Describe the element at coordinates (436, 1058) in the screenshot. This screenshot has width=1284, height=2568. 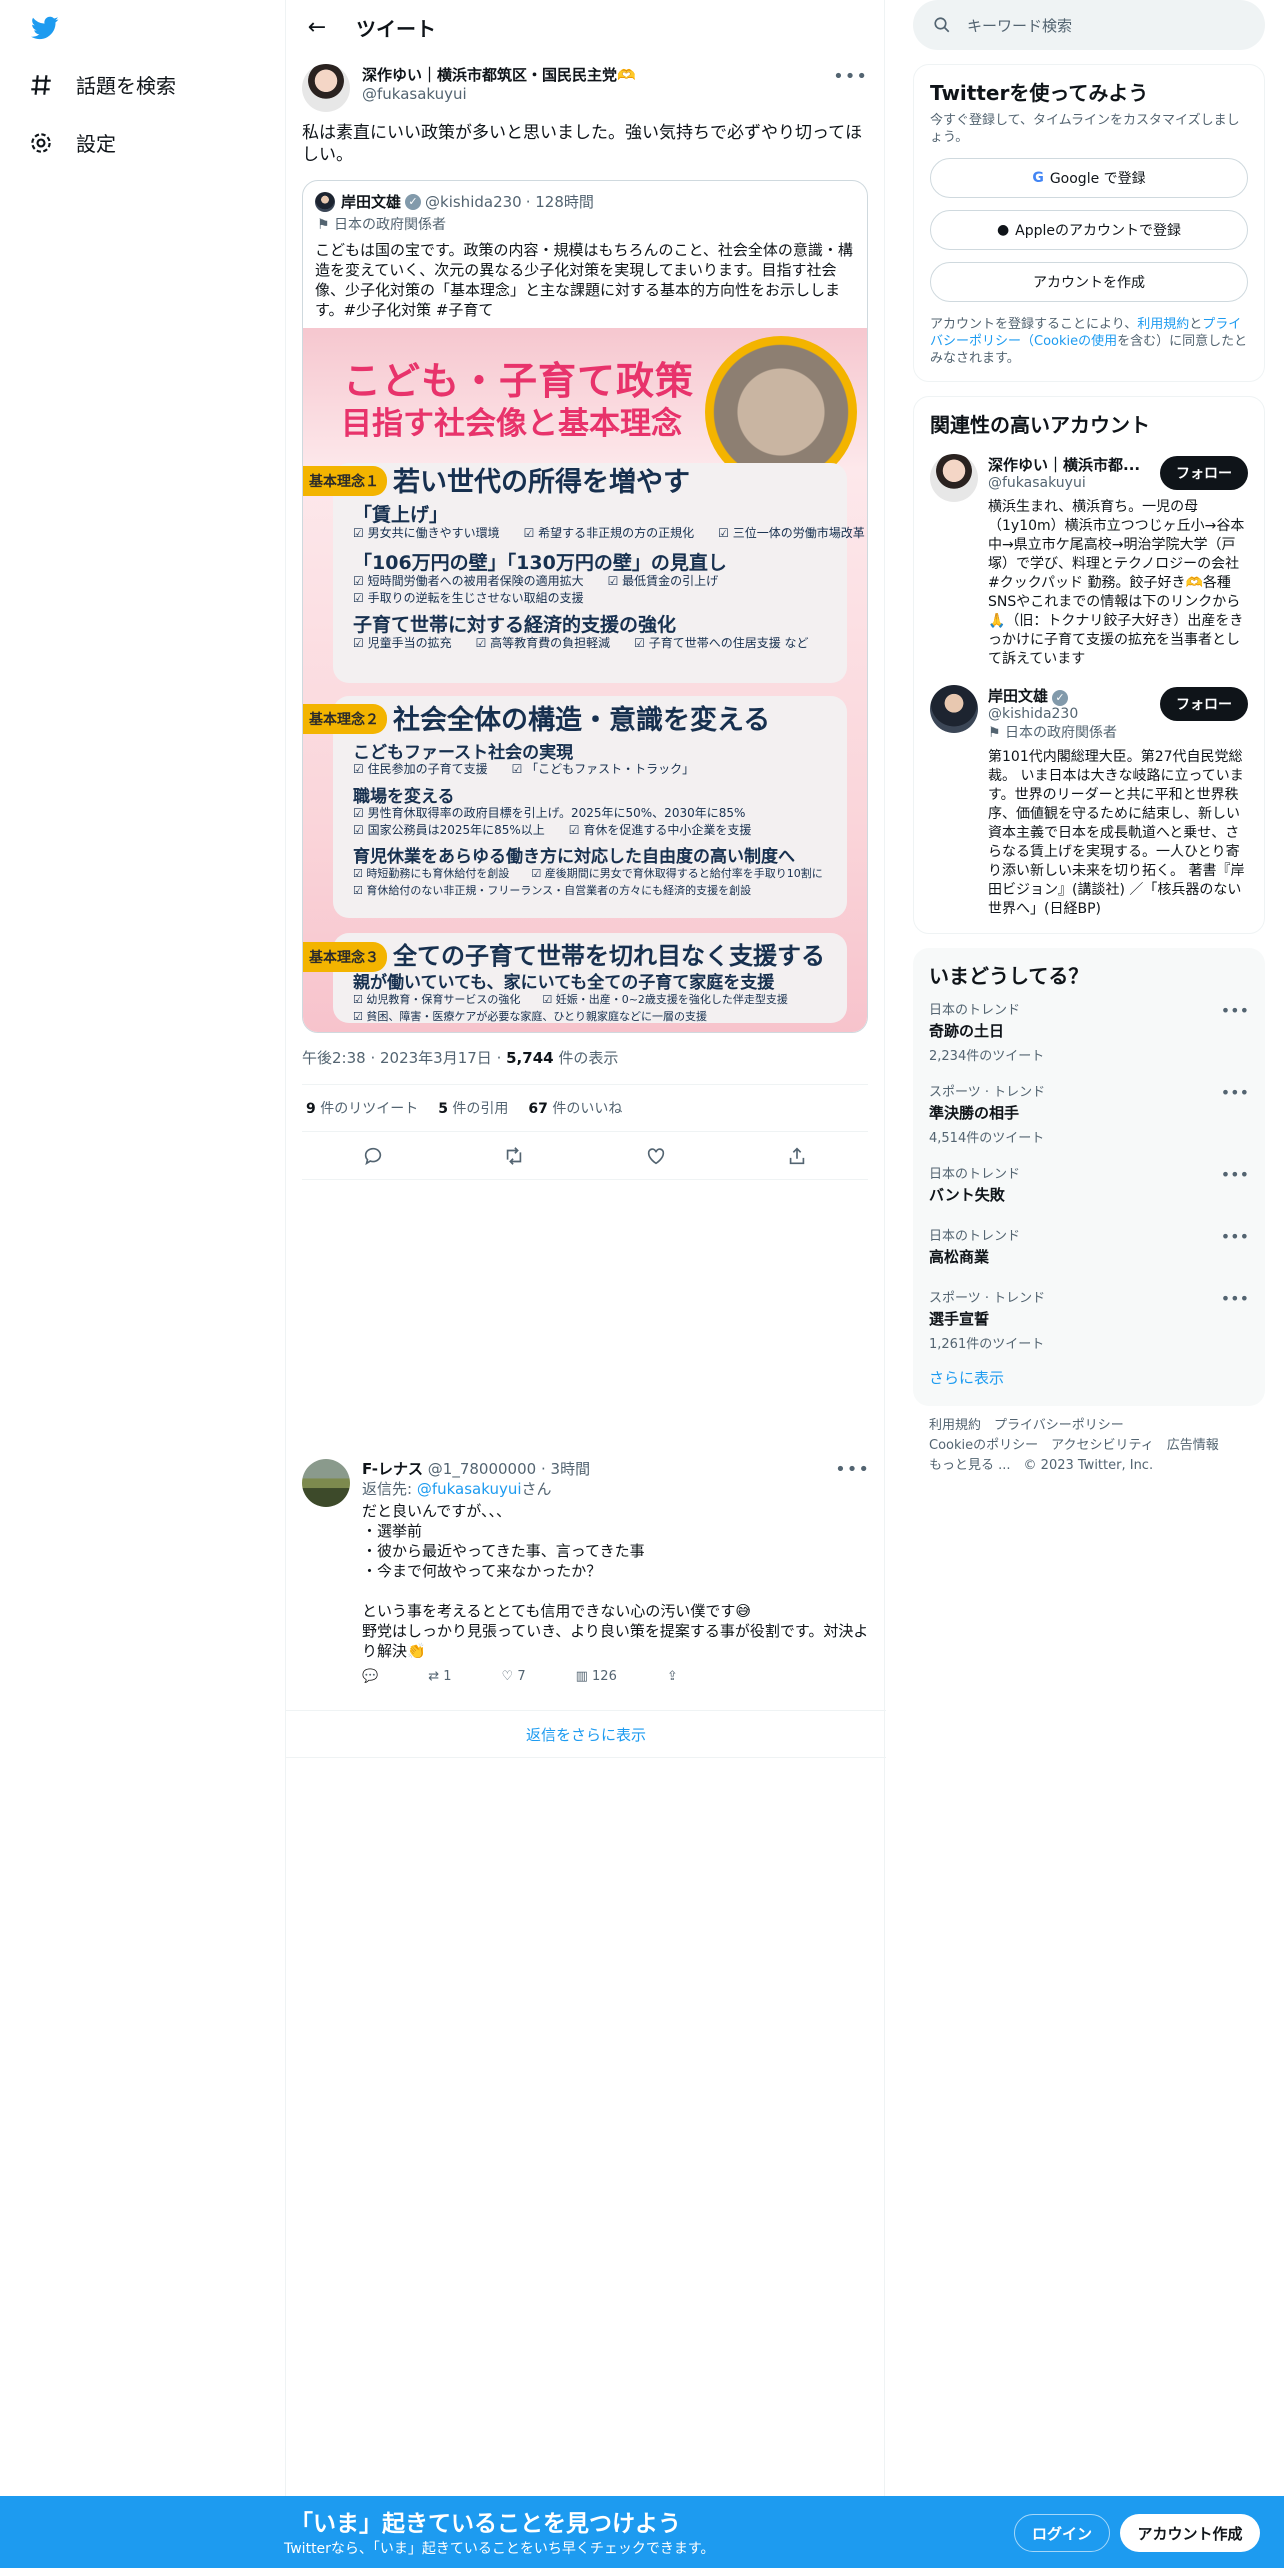
I see `tweet-date: 2023年3月17日` at that location.